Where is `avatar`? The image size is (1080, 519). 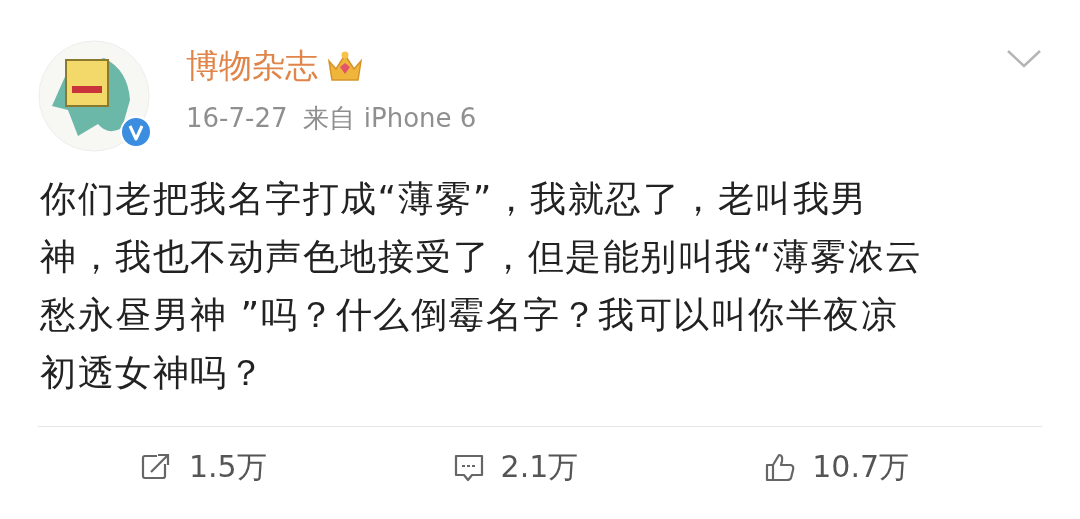 avatar is located at coordinates (94, 96).